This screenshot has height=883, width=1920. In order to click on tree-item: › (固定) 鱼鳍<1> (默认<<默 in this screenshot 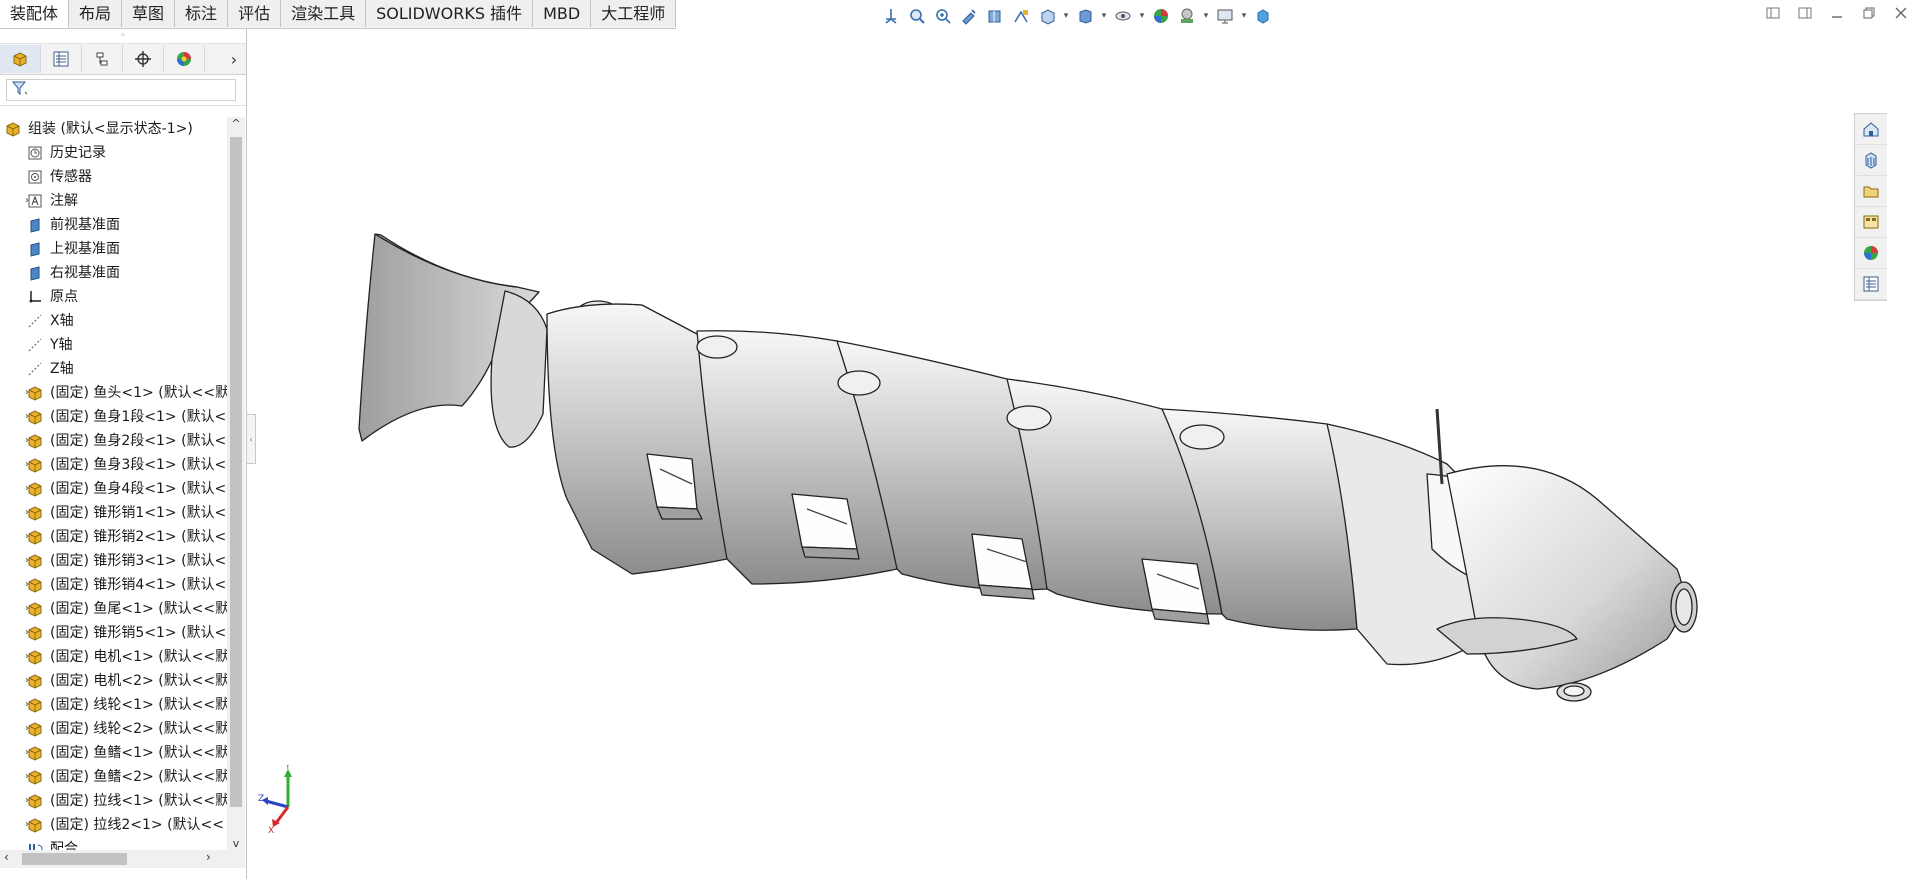, I will do `click(113, 753)`.